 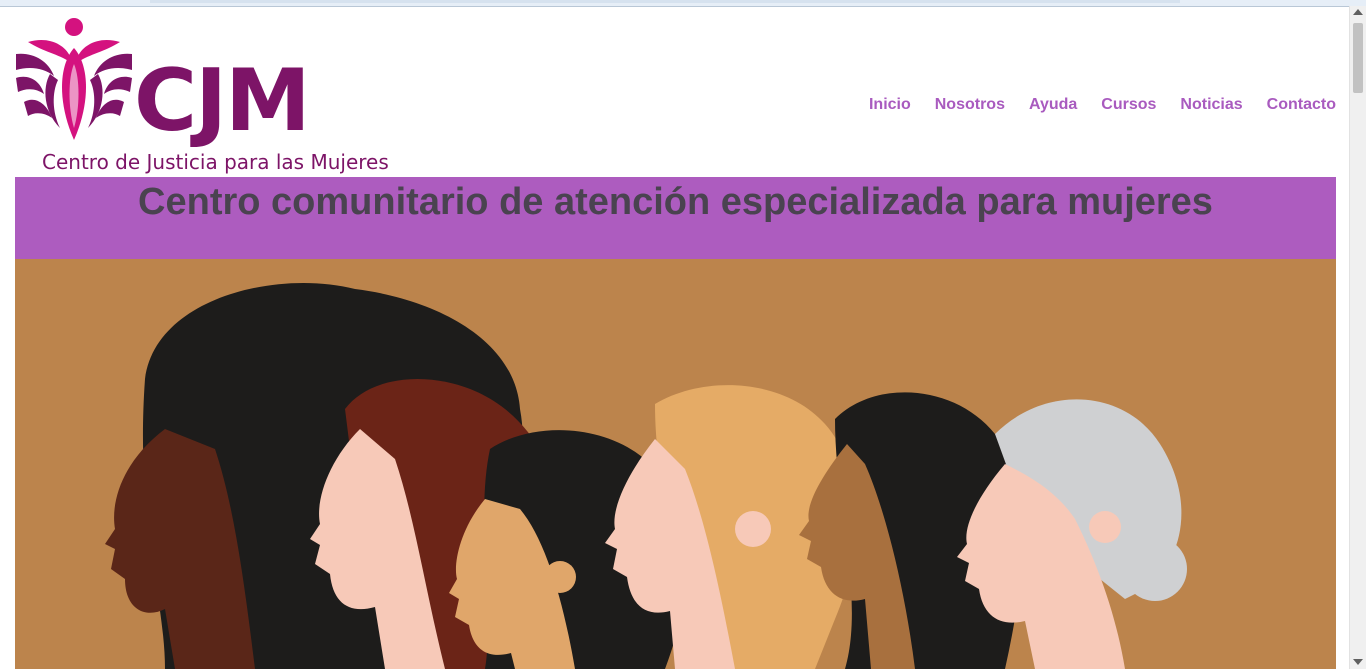 I want to click on nav-item-contacto: Contacto, so click(x=1301, y=105).